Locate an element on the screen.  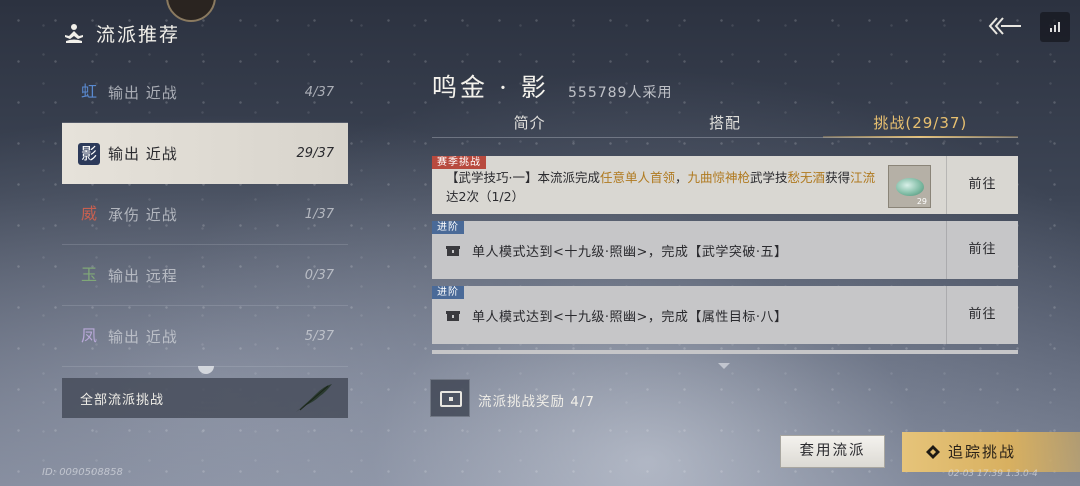
desc-text: 【武学技巧·一】本流派完成 is located at coordinates (523, 177).